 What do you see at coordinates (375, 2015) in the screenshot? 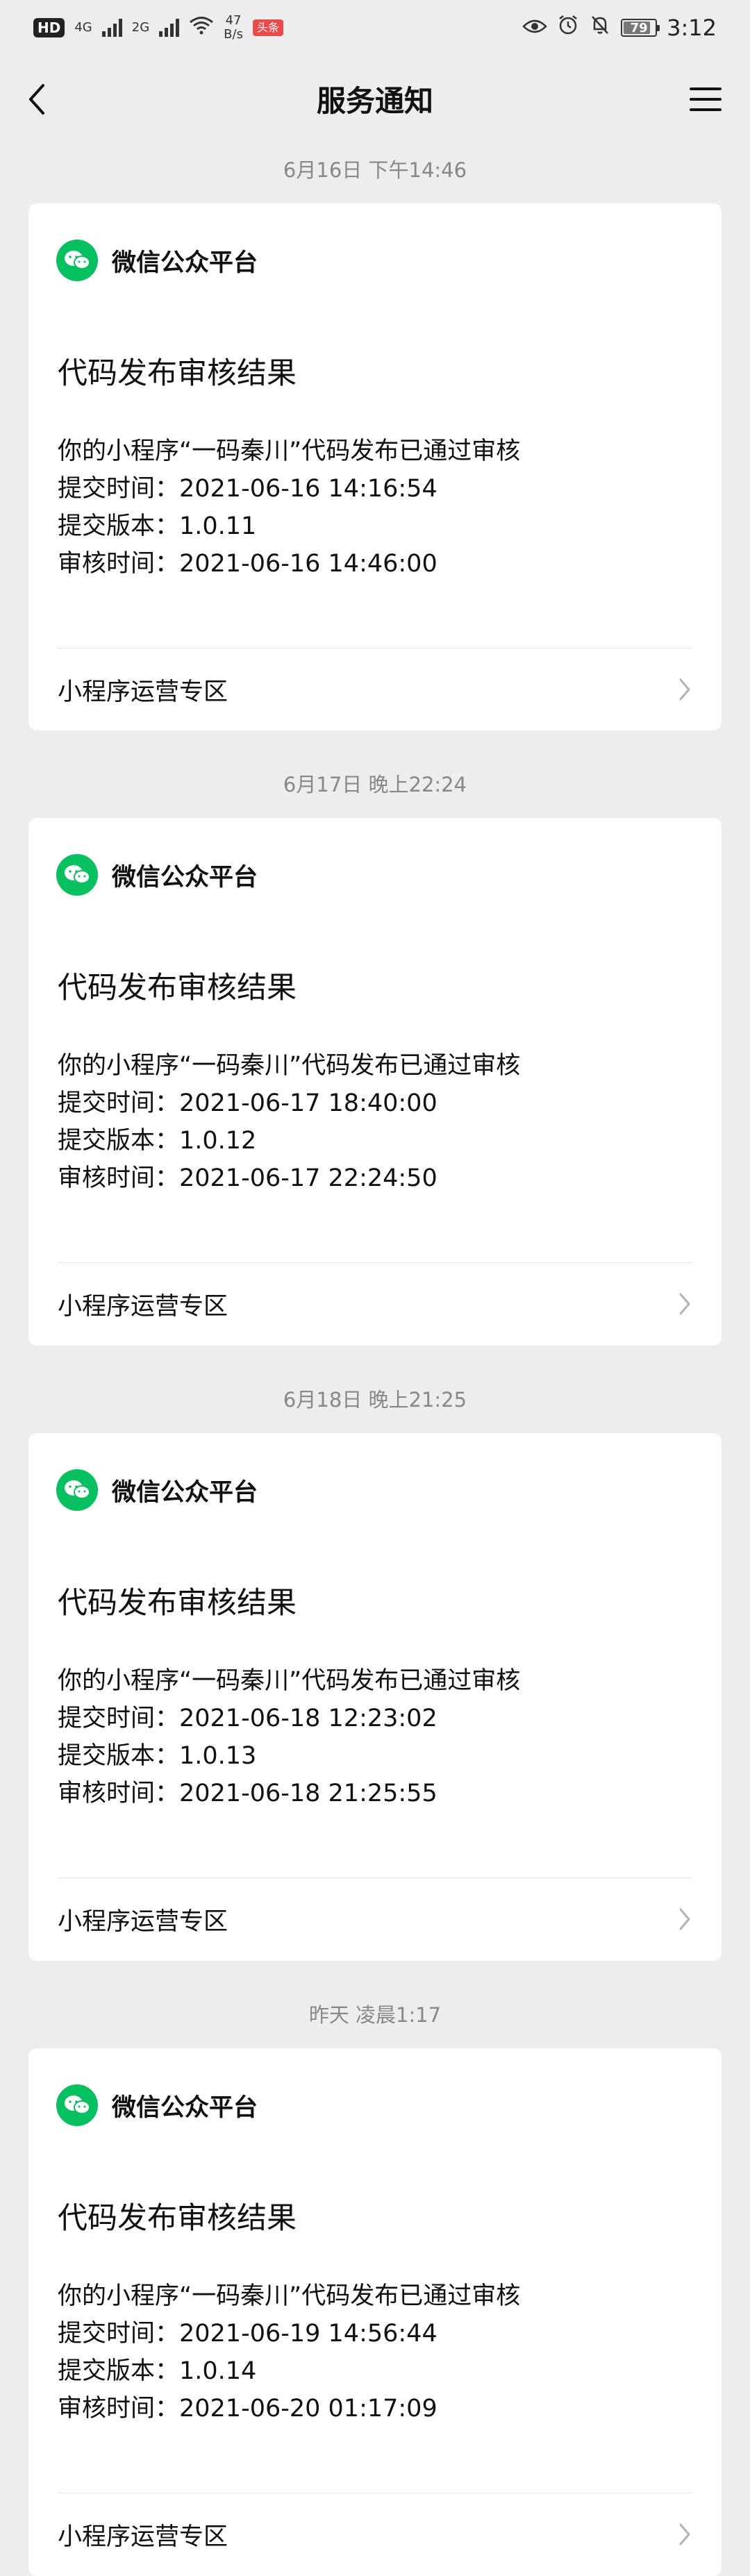
I see `message-timestamp: 昨天 凌晨1:17` at bounding box center [375, 2015].